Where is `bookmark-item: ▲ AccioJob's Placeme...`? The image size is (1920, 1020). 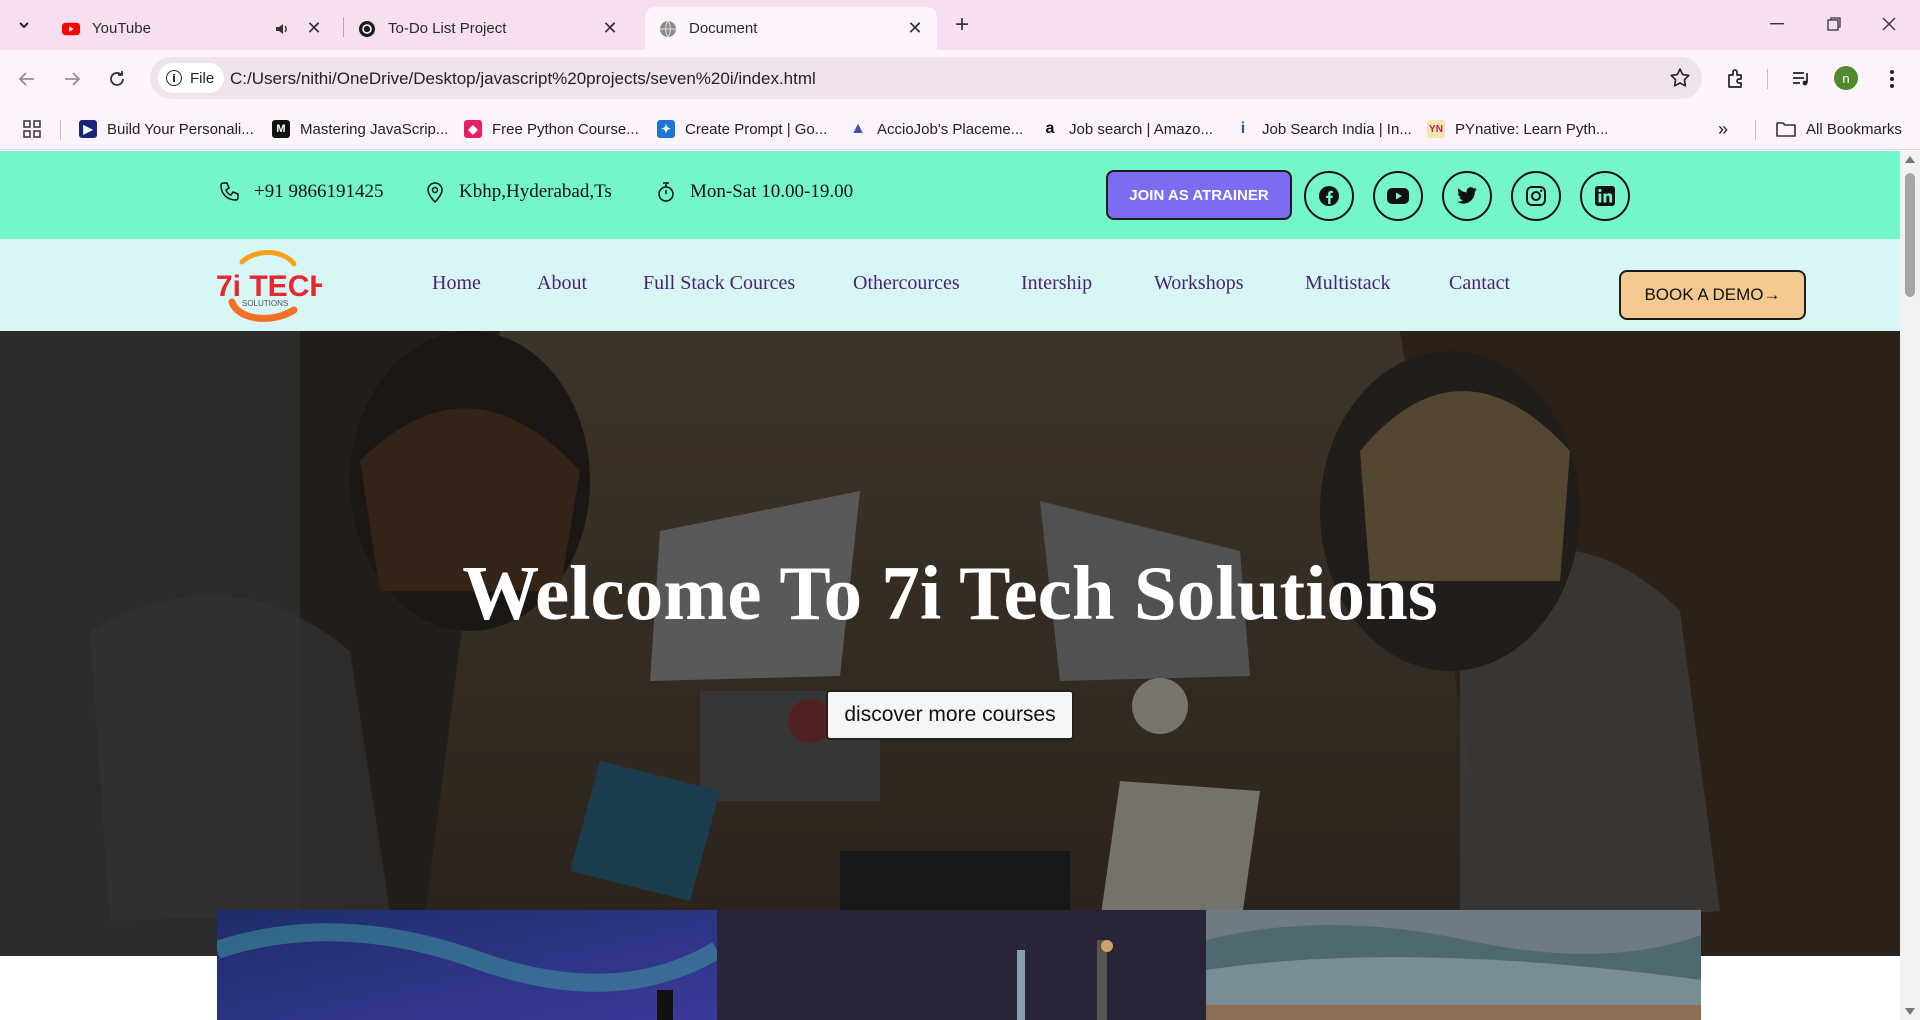
bookmark-item: ▲ AccioJob's Placeme... is located at coordinates (936, 129).